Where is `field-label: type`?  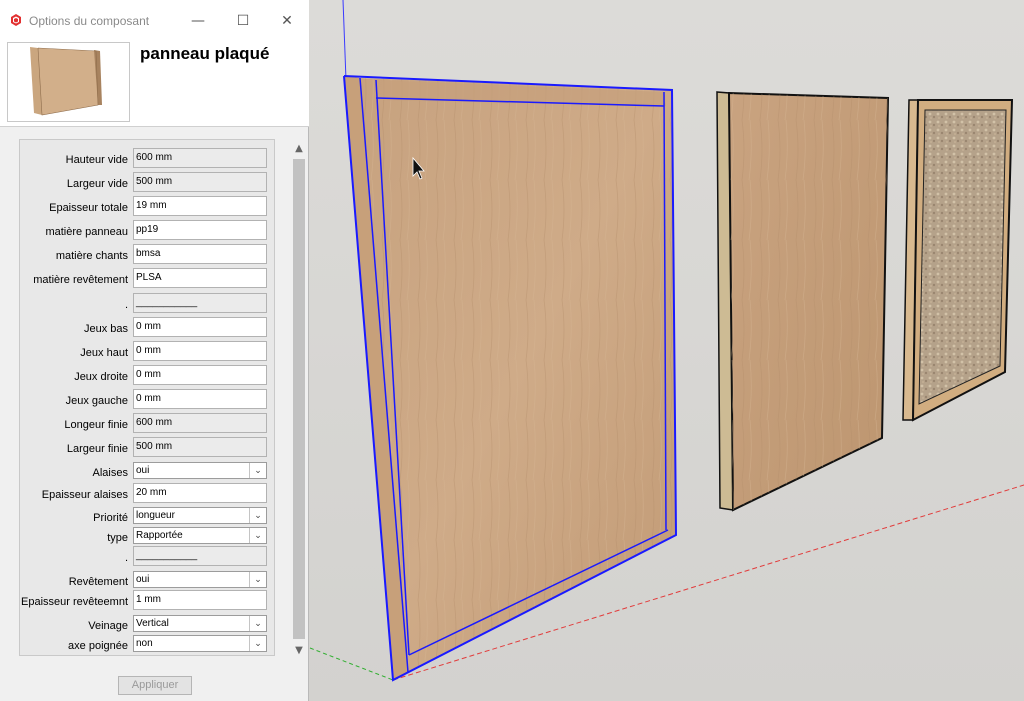
field-label: type is located at coordinates (117, 538).